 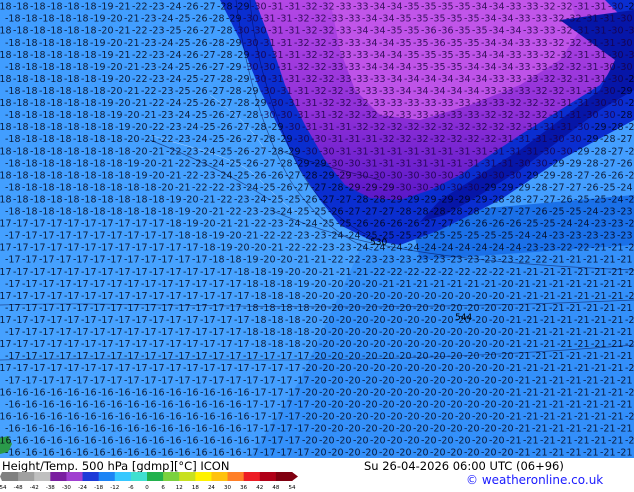 I want to click on temperature-label: -27, so click(x=489, y=212).